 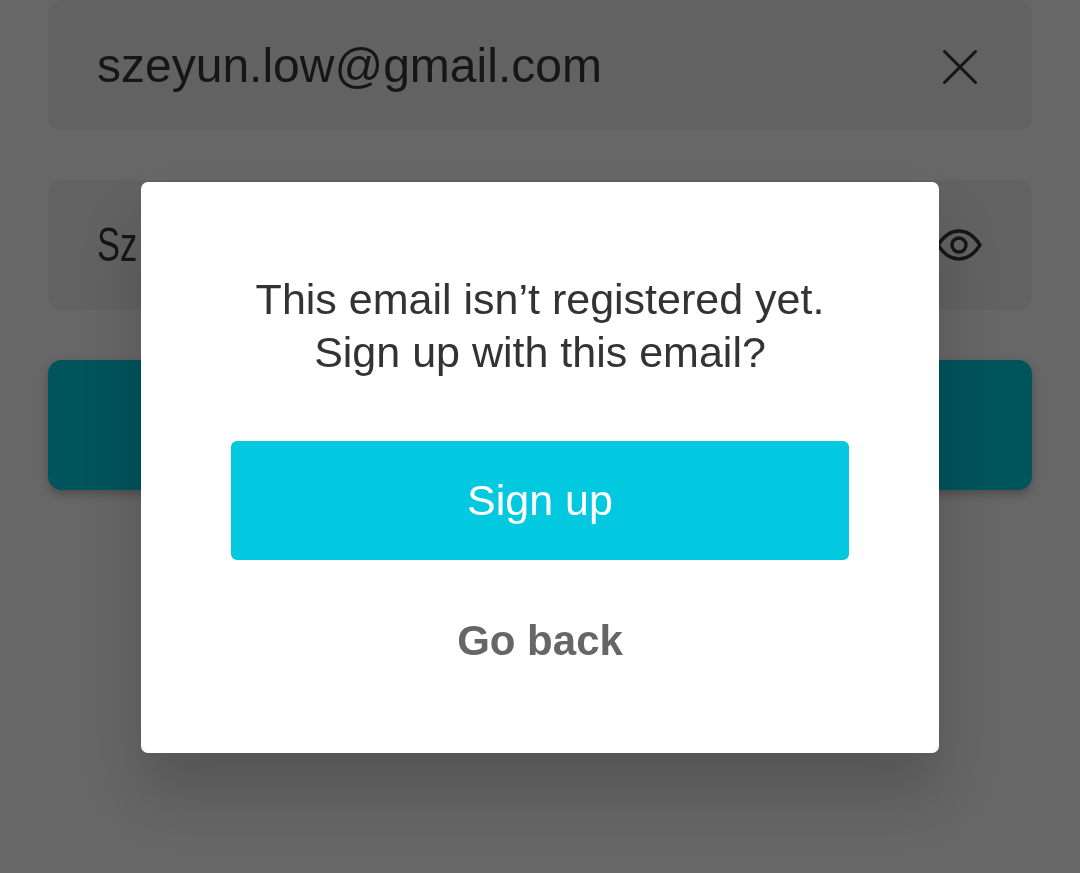 I want to click on eye-icon, so click(x=959, y=245).